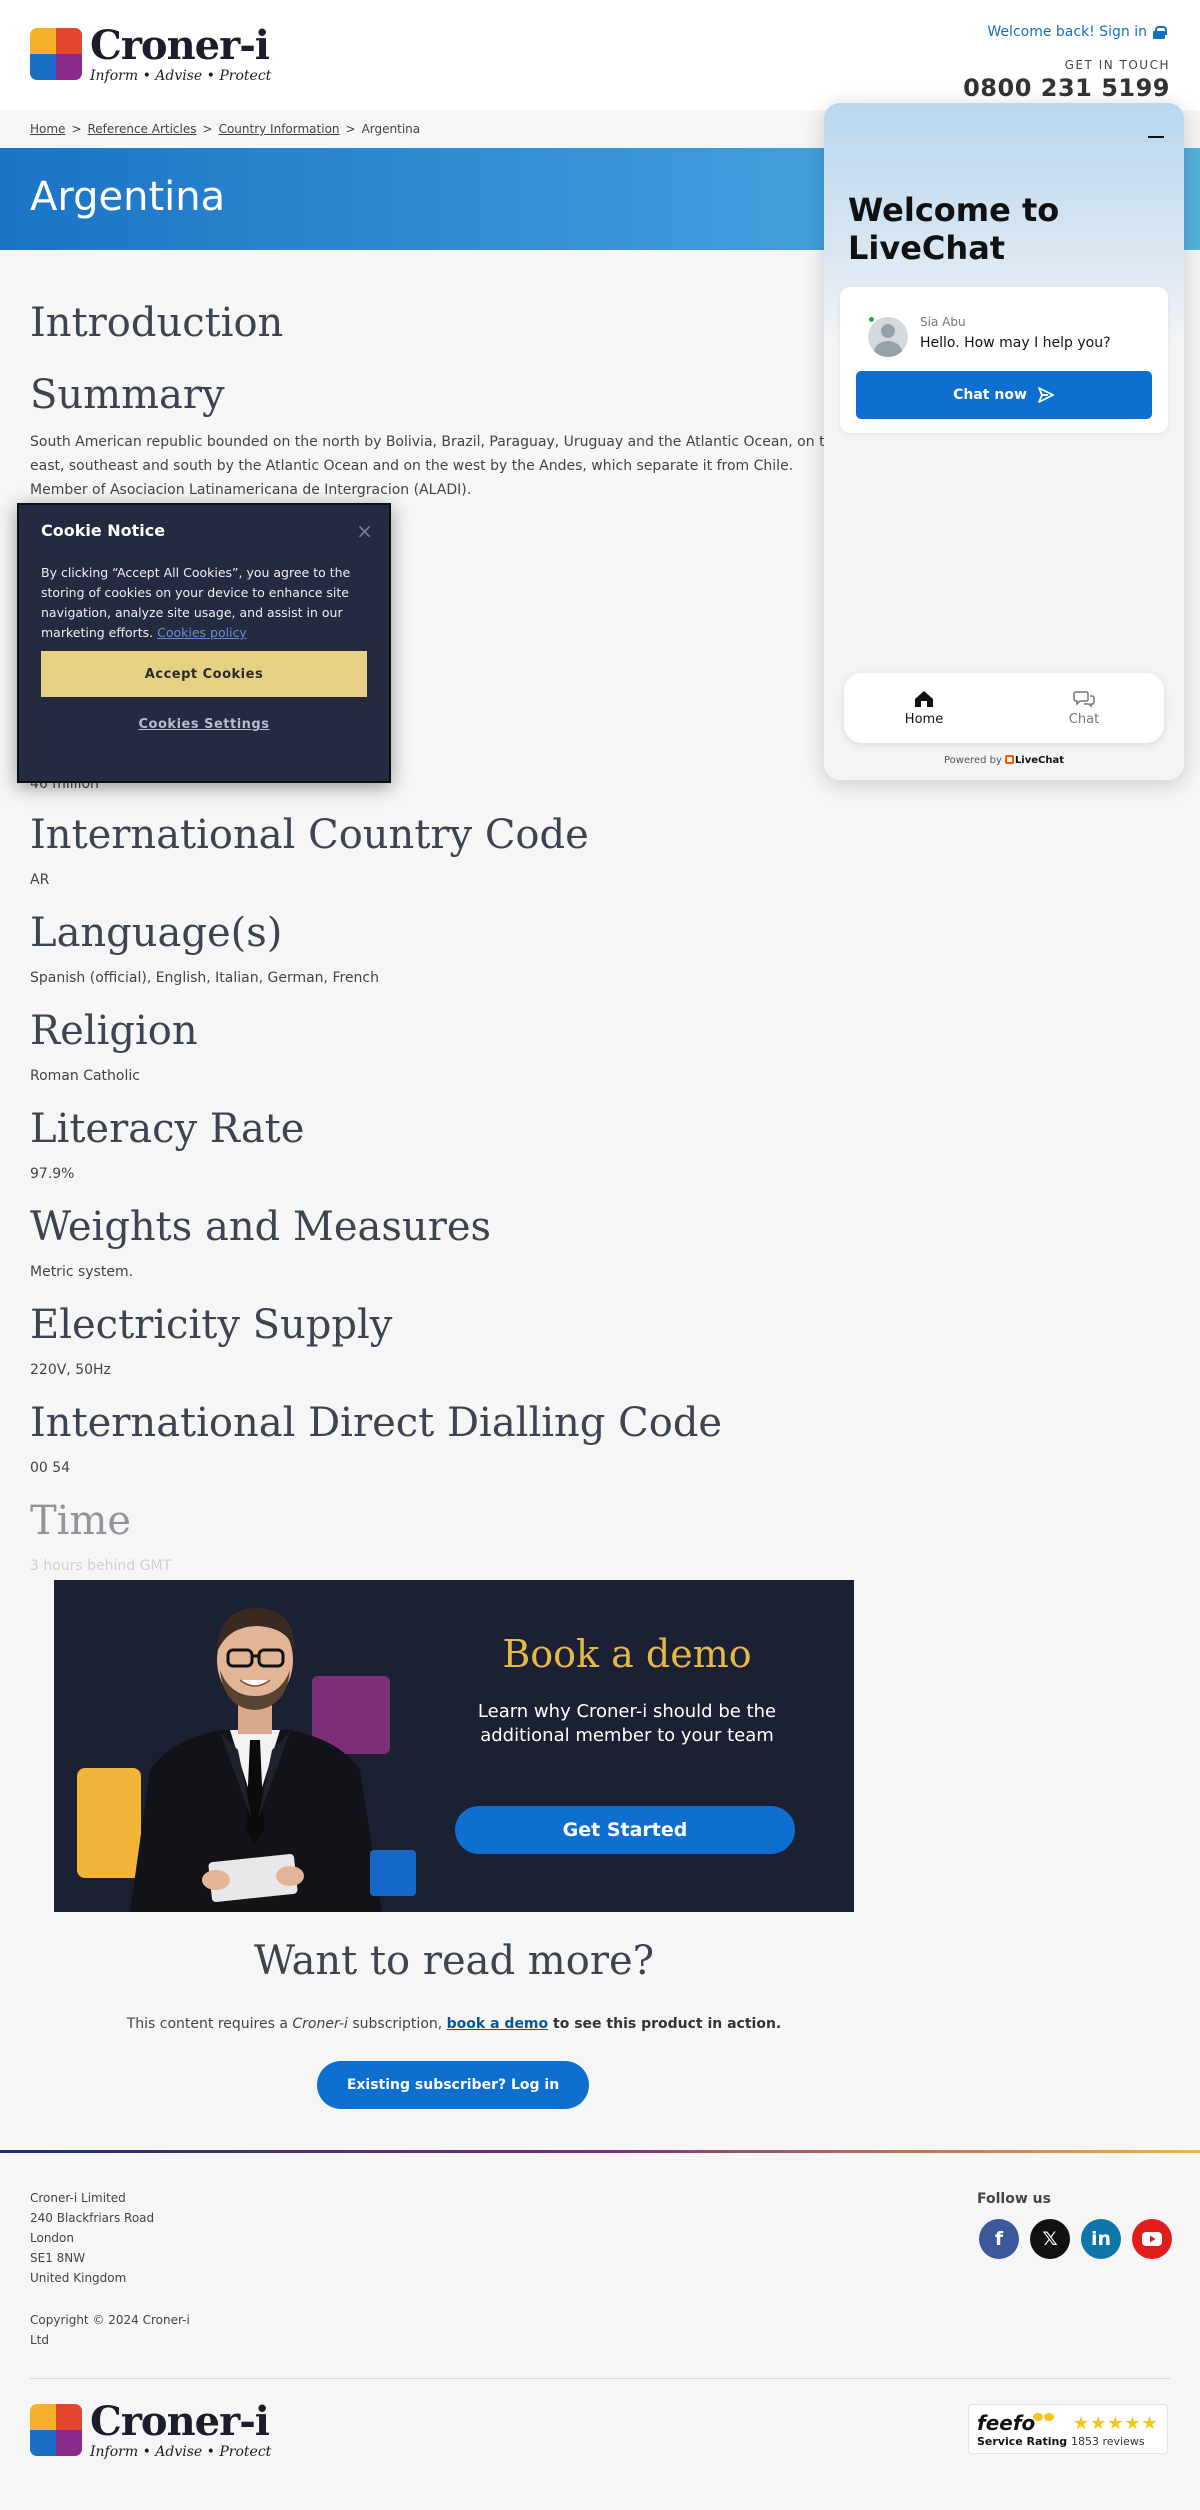 This screenshot has height=2510, width=1200. What do you see at coordinates (204, 724) in the screenshot?
I see `cookies-settings-link: Cookies Settings` at bounding box center [204, 724].